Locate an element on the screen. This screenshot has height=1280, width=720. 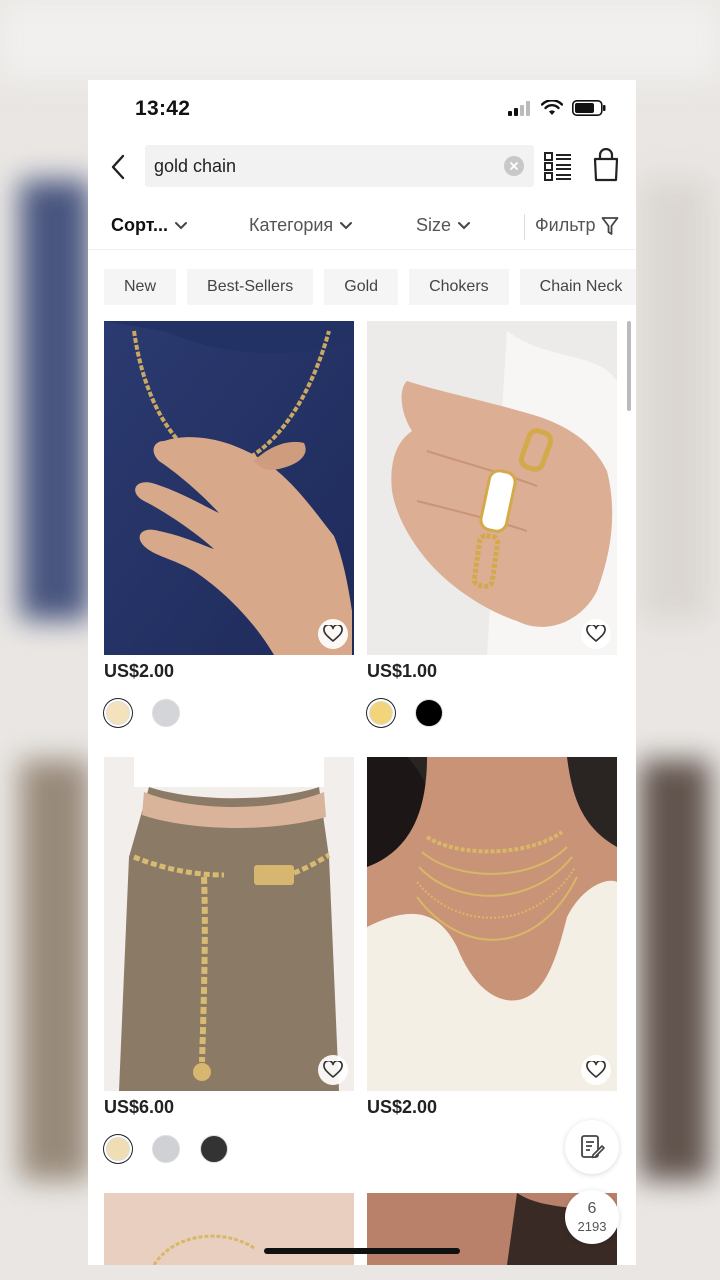
status-time: 13:42 is located at coordinates (163, 108).